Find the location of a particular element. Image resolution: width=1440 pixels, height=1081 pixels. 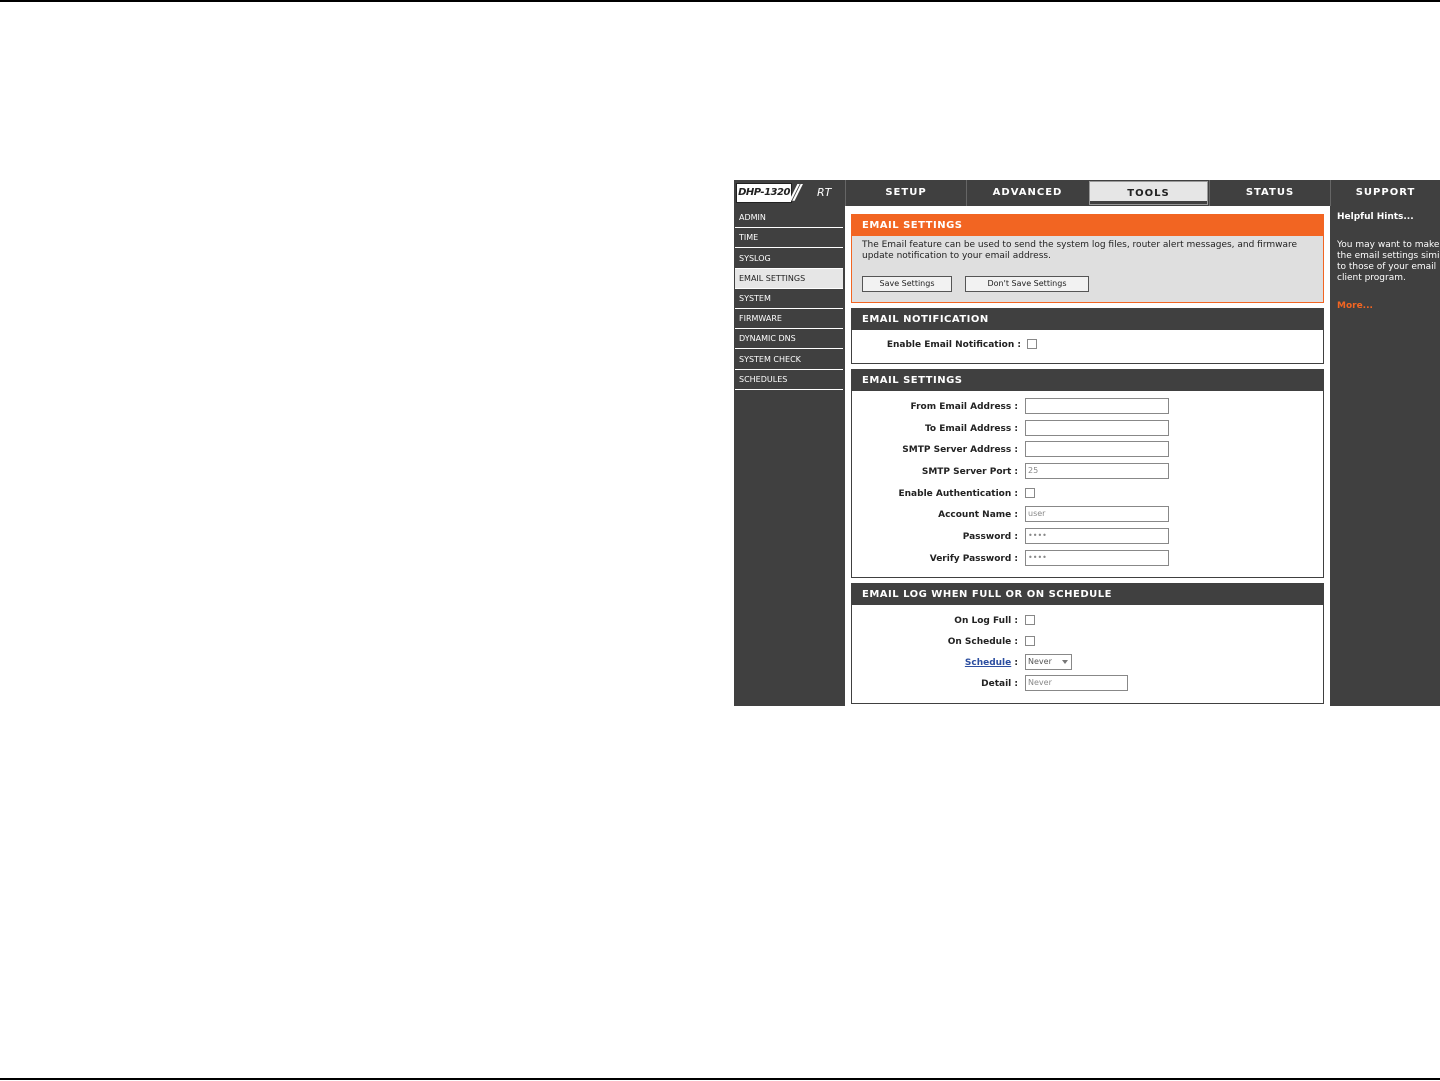

sidebar-item-system: SYSTEM is located at coordinates (789, 299).